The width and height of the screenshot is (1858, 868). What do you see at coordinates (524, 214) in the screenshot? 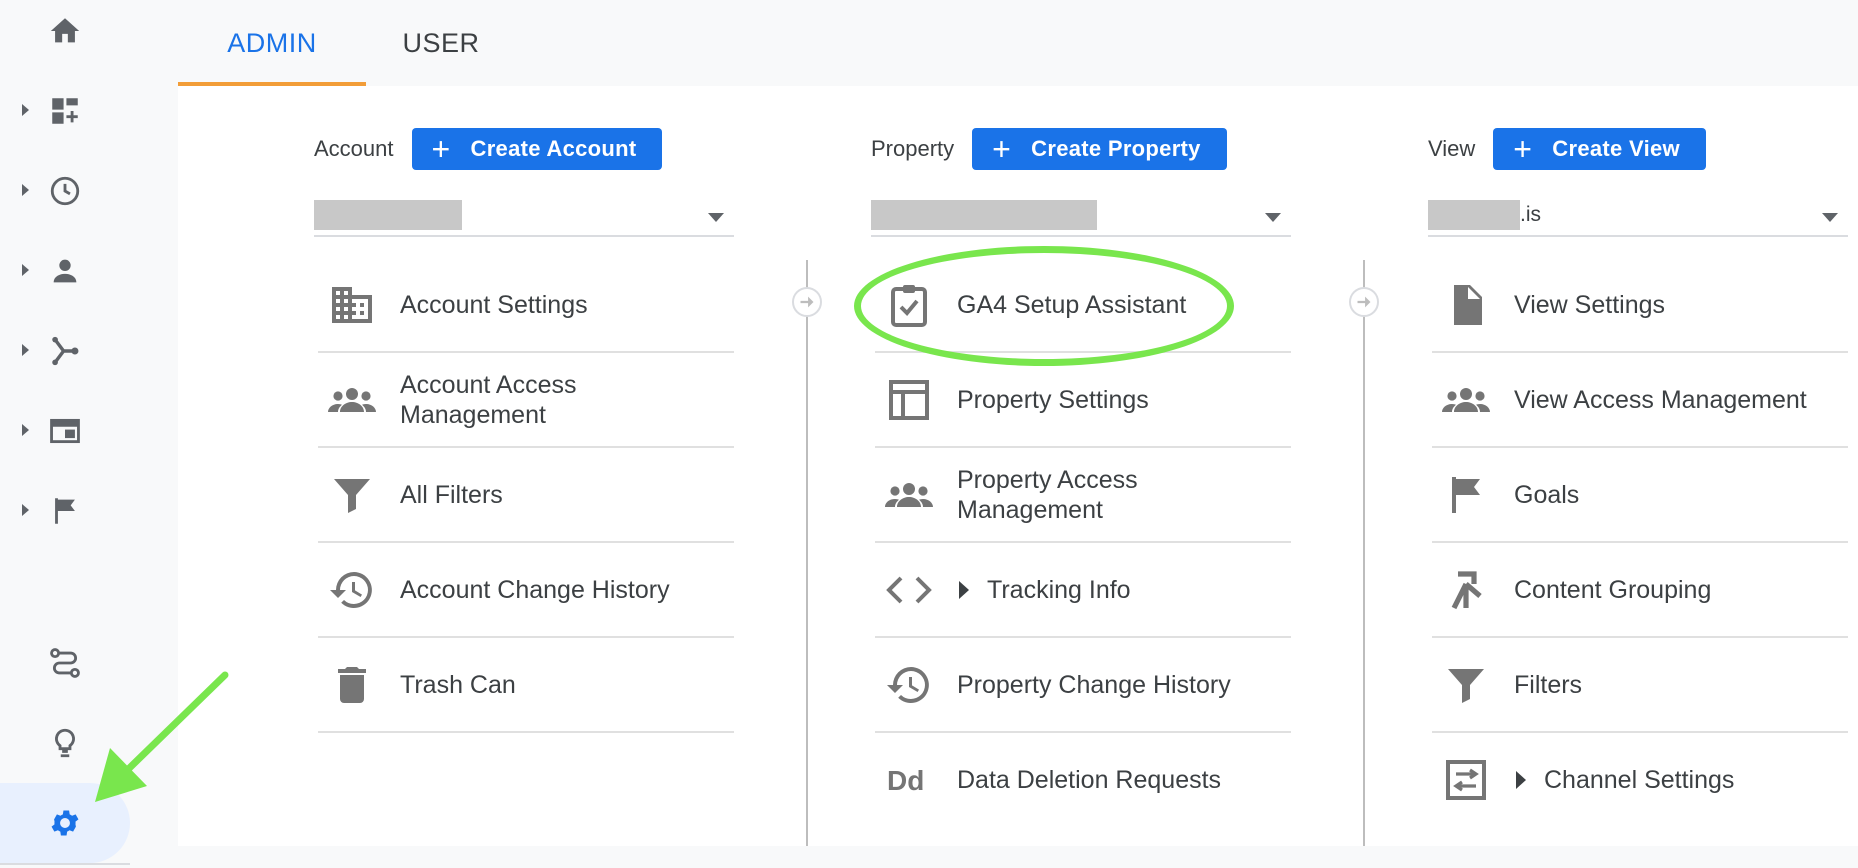
I see `account-selector` at bounding box center [524, 214].